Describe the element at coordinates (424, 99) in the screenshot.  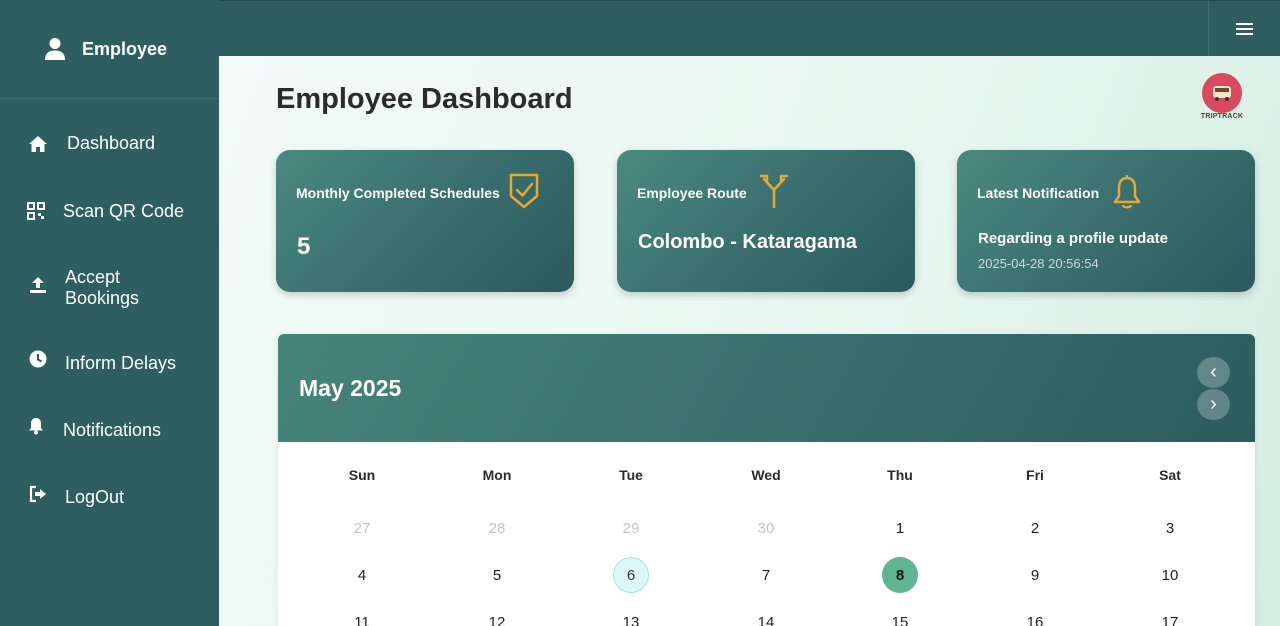
I see `page-title: Employee Dashboard` at that location.